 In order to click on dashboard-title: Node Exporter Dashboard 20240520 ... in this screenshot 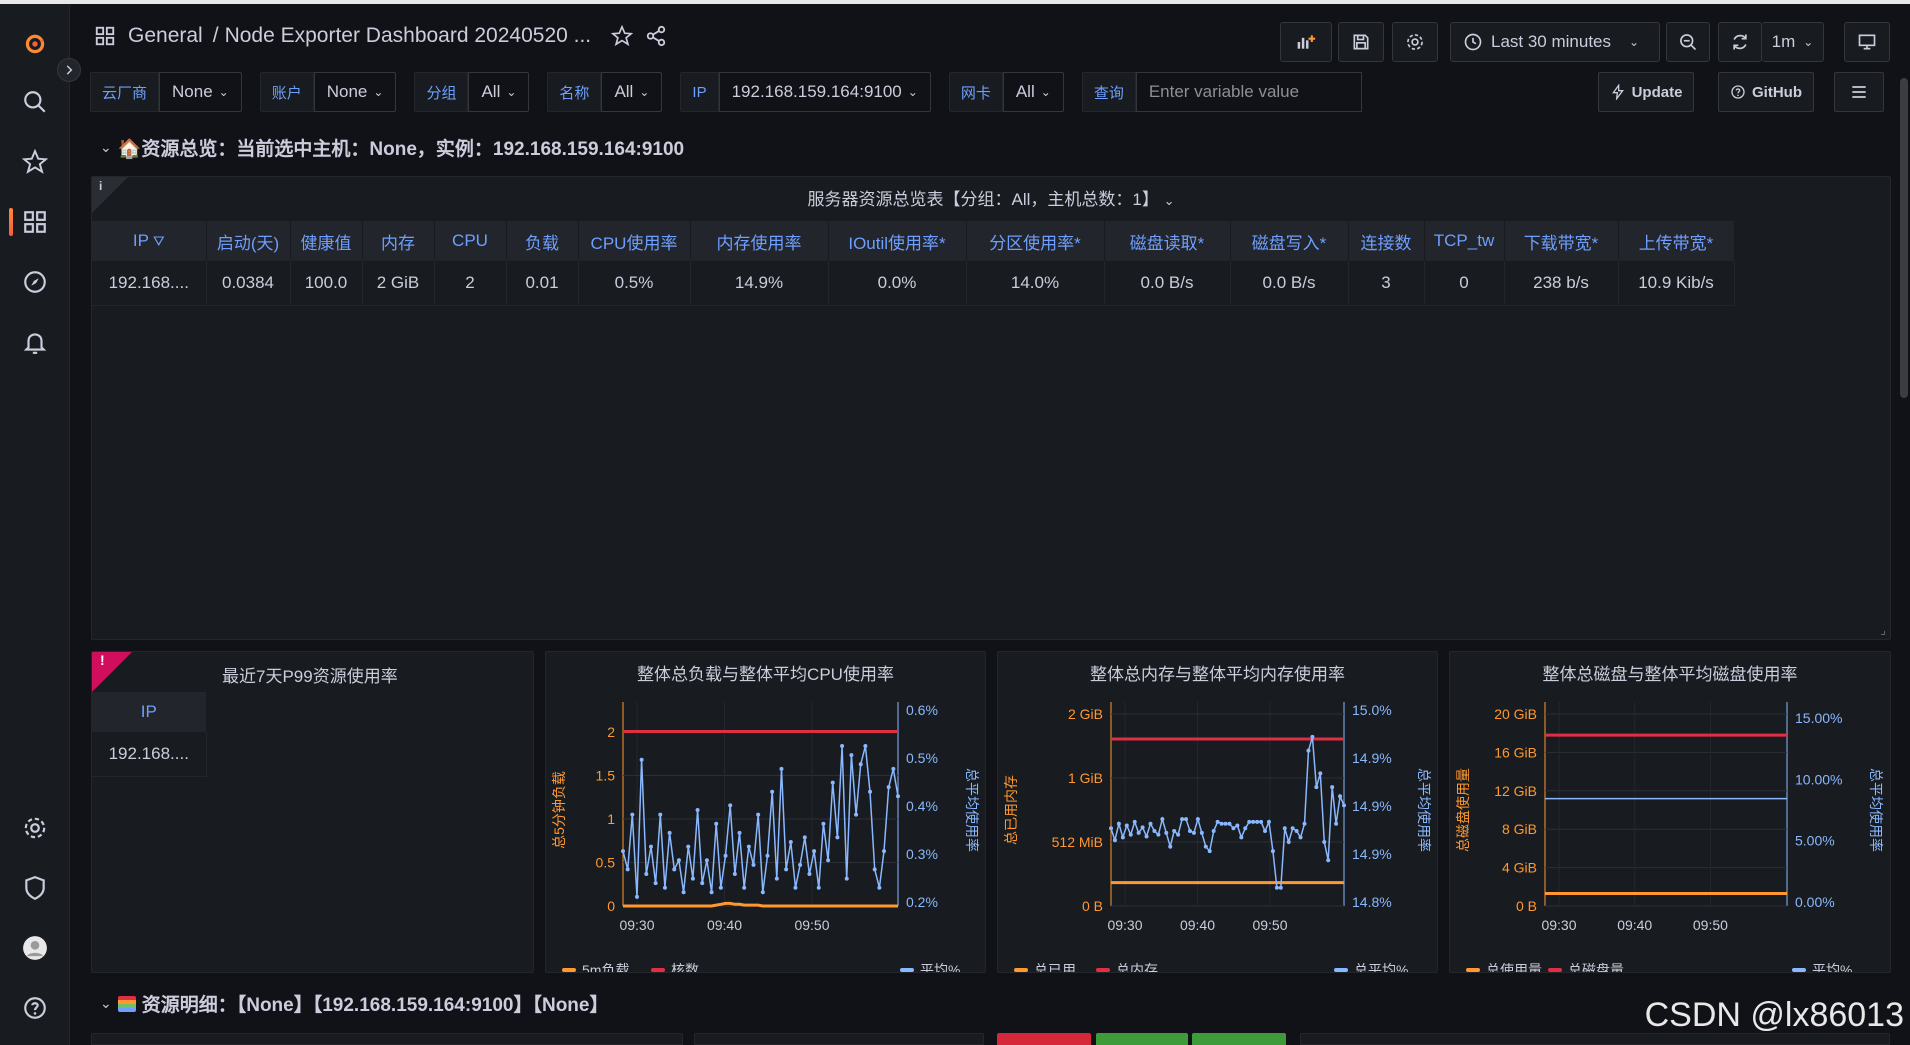, I will do `click(408, 36)`.